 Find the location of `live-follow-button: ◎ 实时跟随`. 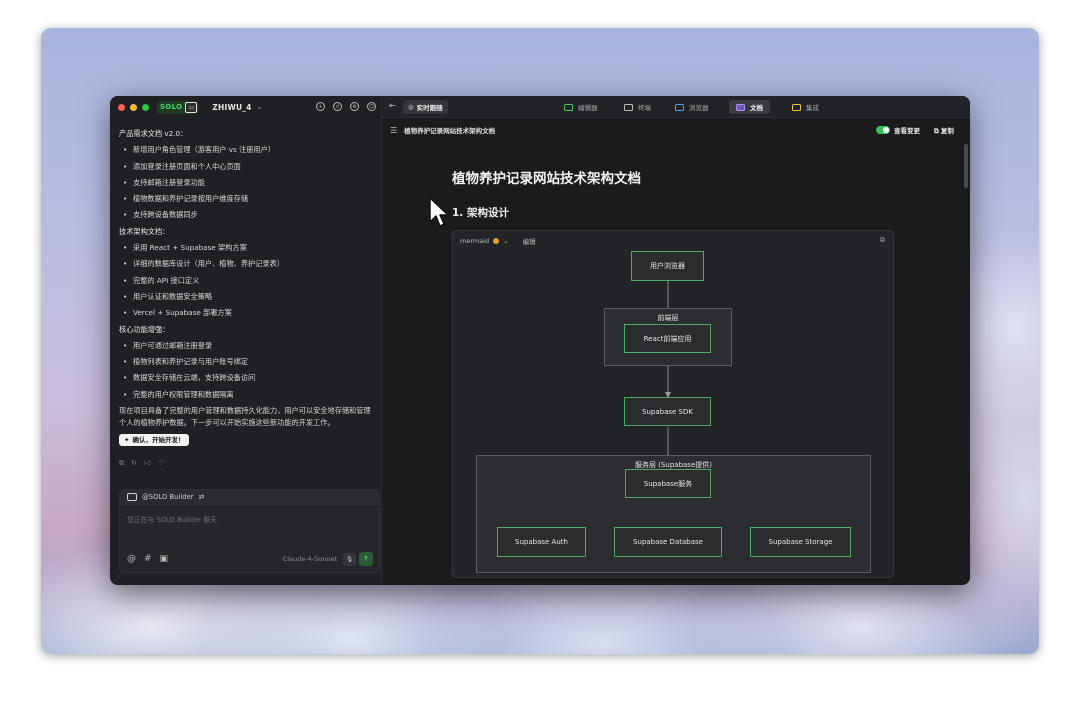

live-follow-button: ◎ 实时跟随 is located at coordinates (425, 107).